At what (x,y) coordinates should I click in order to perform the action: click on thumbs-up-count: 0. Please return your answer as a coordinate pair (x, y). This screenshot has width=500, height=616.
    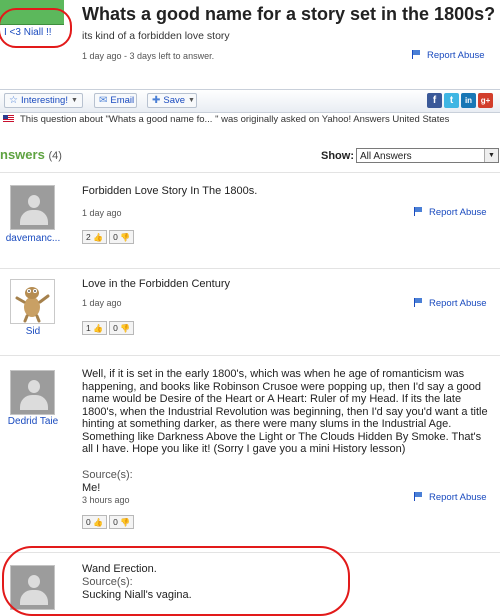
    Looking at the image, I should click on (88, 522).